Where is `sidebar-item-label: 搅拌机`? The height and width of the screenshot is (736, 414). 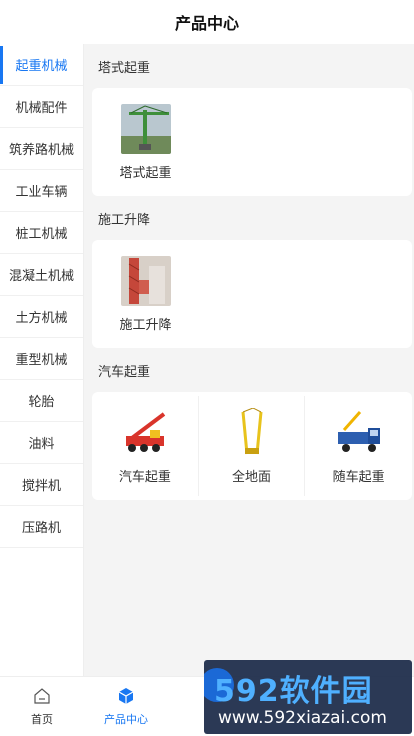 sidebar-item-label: 搅拌机 is located at coordinates (41, 486).